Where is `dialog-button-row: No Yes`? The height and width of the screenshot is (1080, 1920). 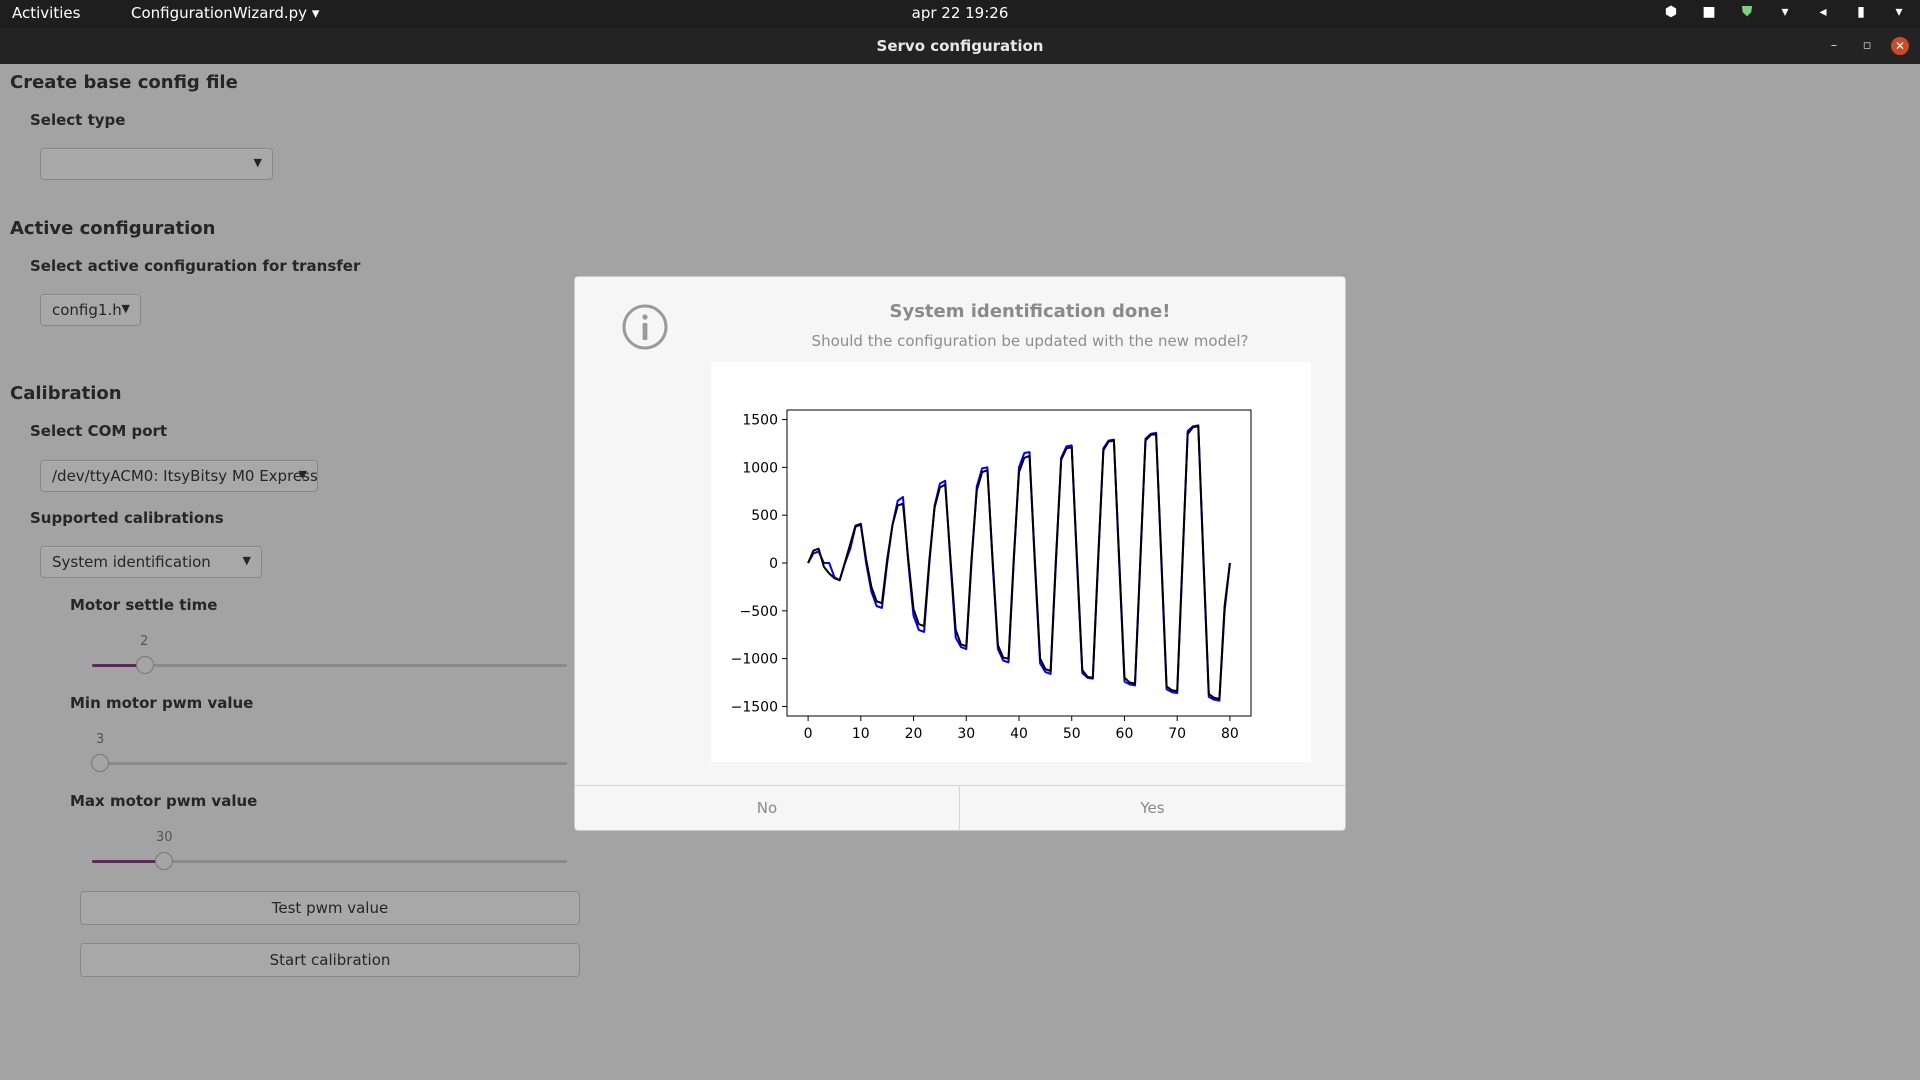
dialog-button-row: No Yes is located at coordinates (960, 807).